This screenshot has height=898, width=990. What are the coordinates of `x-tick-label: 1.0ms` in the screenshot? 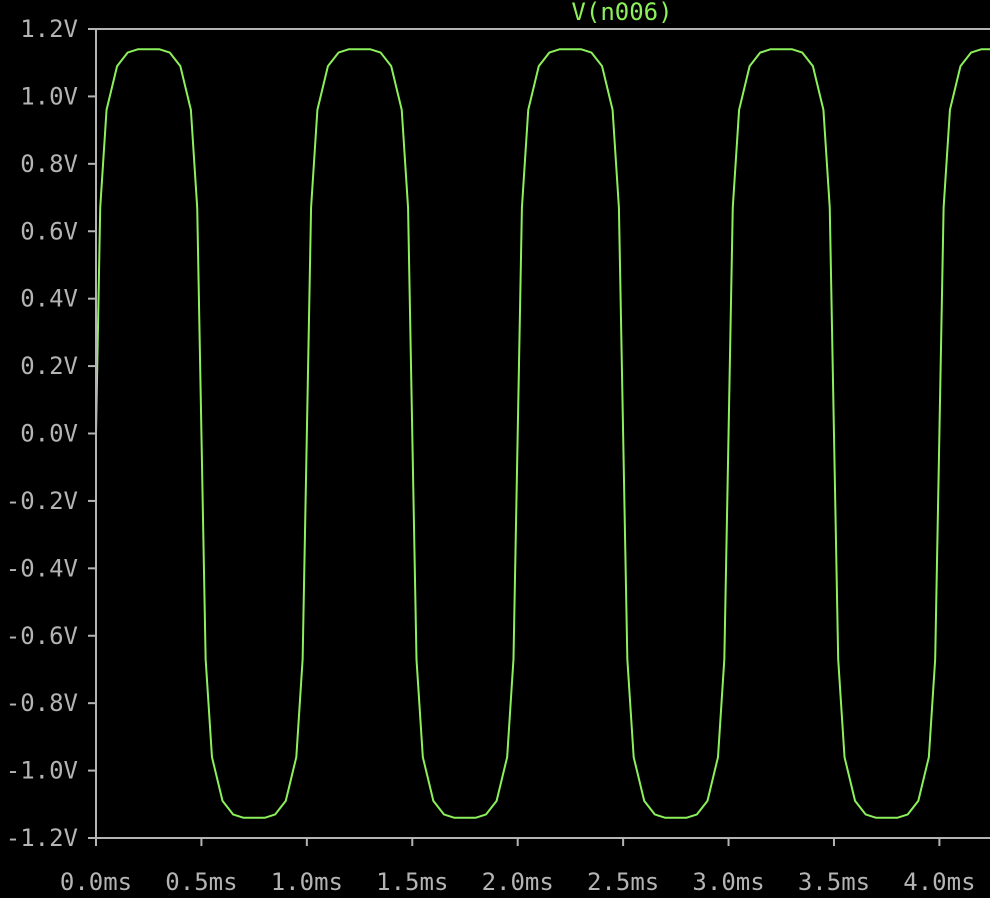 It's located at (307, 882).